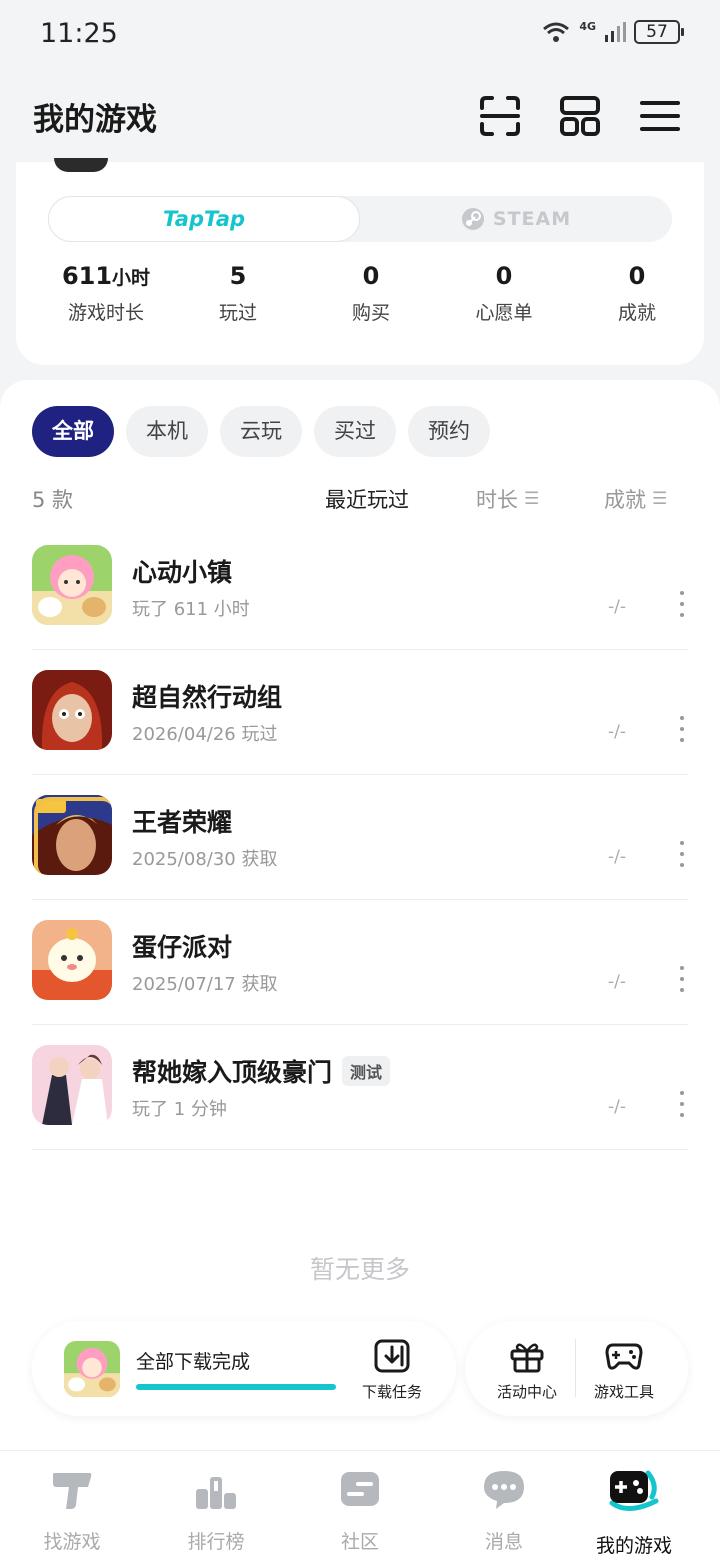  Describe the element at coordinates (360, 116) in the screenshot. I see `header: 我的游戏` at that location.